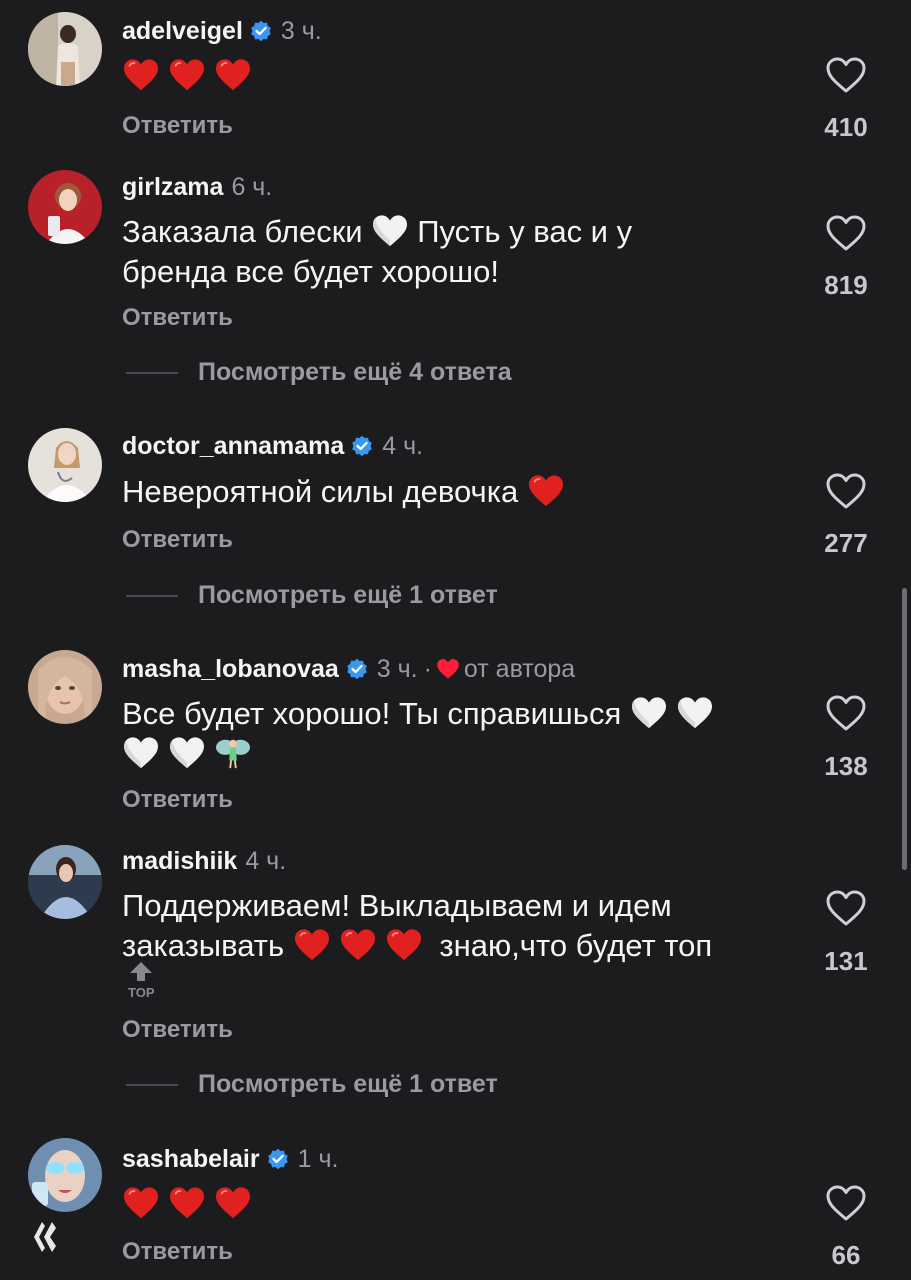 The height and width of the screenshot is (1280, 911). I want to click on view-more-replies-button: Посмотреть ещё 4 ответа, so click(319, 372).